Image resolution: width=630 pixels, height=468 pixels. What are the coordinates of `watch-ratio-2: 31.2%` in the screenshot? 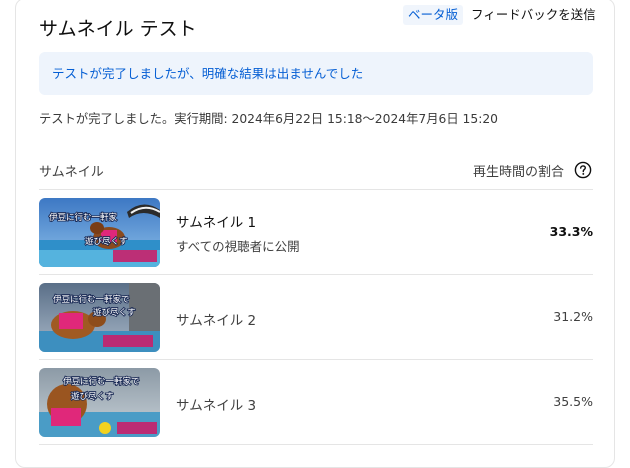 It's located at (573, 316).